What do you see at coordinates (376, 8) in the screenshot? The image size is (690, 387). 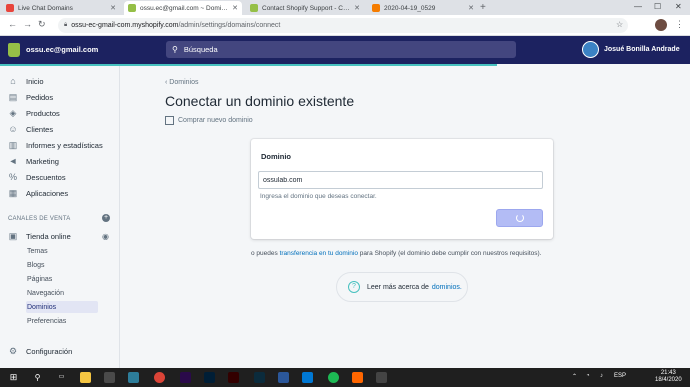 I see `tab-favicon-icon` at bounding box center [376, 8].